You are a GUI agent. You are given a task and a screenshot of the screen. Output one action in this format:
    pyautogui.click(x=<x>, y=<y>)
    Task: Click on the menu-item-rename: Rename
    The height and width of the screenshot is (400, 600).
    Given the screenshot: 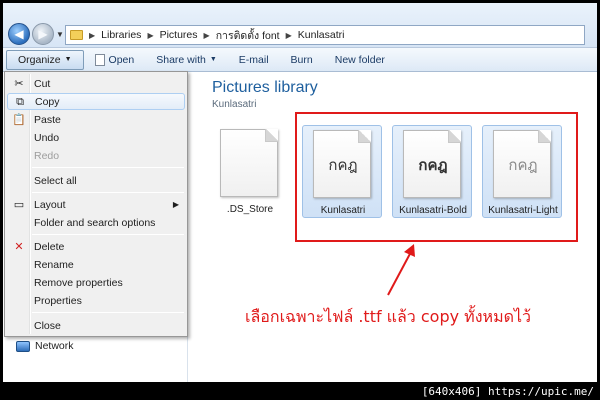 What is the action you would take?
    pyautogui.click(x=96, y=264)
    